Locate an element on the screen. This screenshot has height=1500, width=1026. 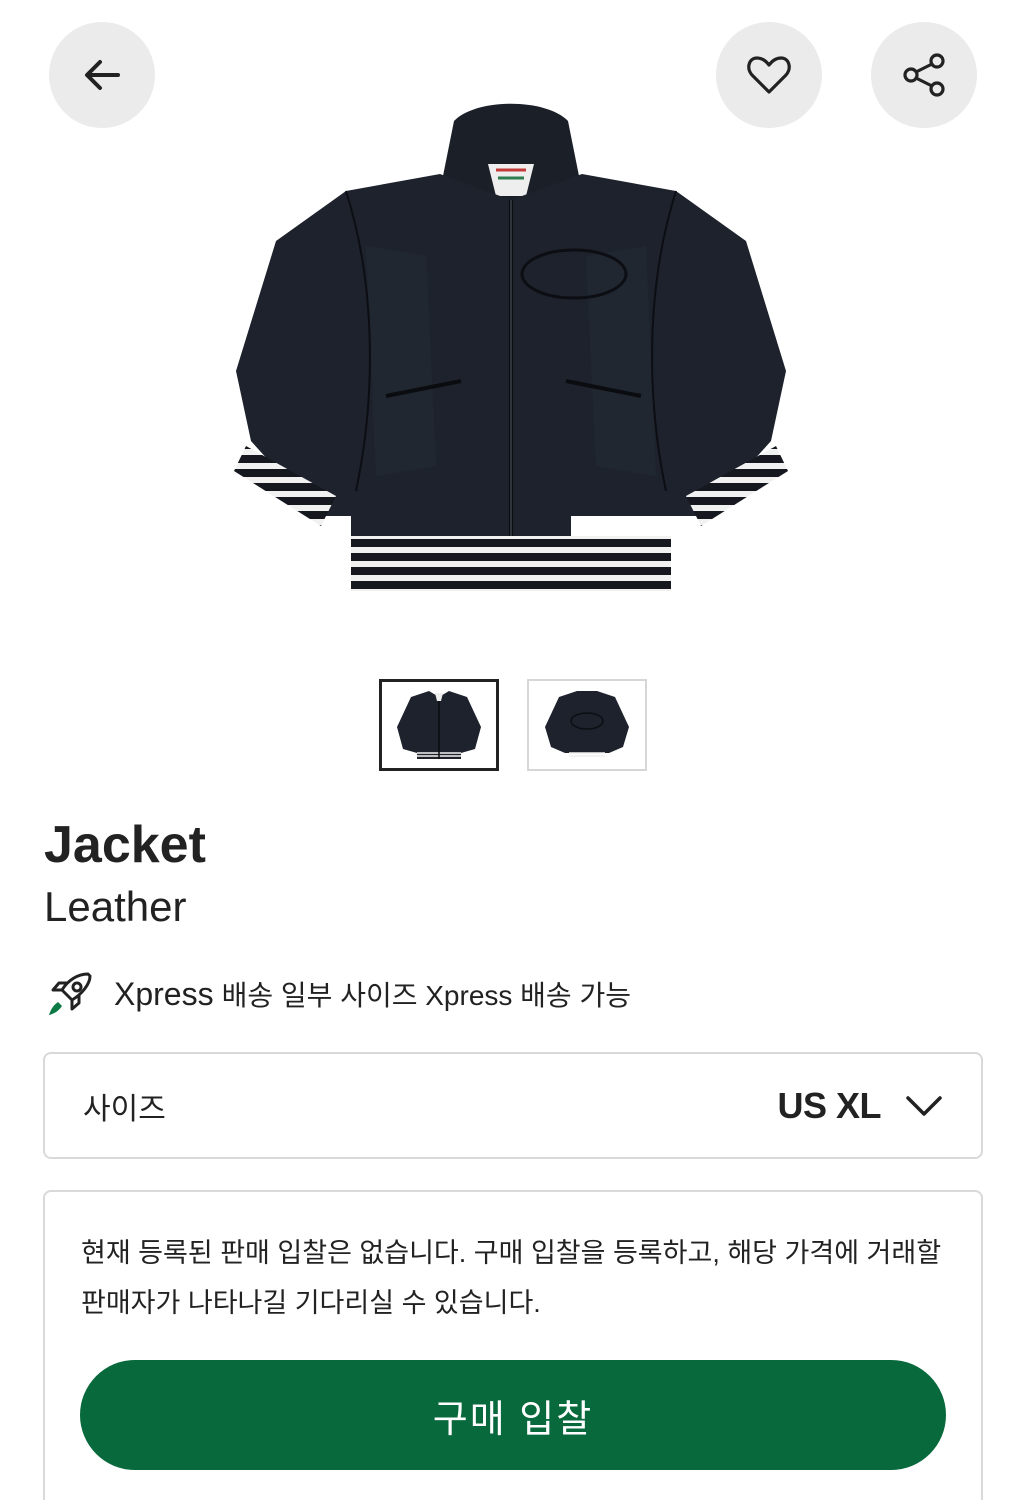
express-text: 배송 일부 사이즈 Xpress 배송 가능 is located at coordinates (426, 995).